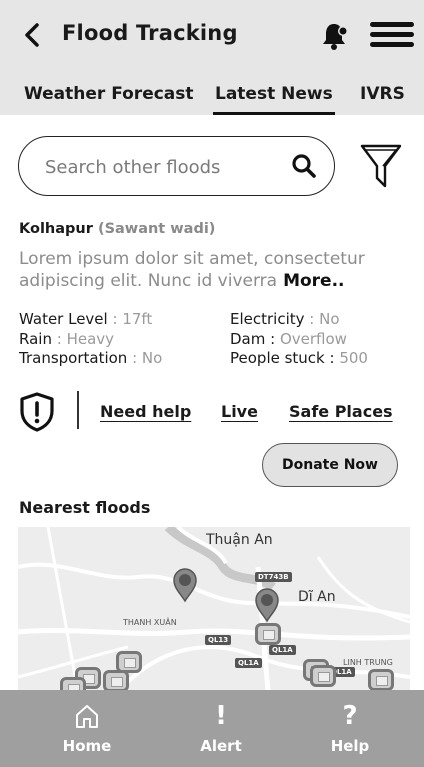 The height and width of the screenshot is (767, 424). What do you see at coordinates (87, 746) in the screenshot?
I see `nav-home-label: Home` at bounding box center [87, 746].